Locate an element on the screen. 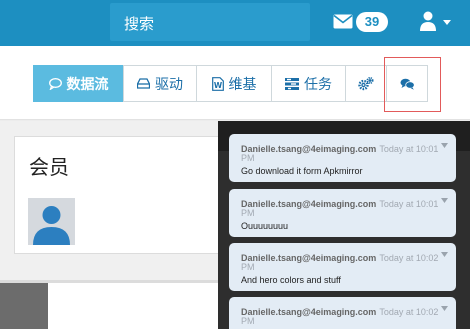 Image resolution: width=470 pixels, height=329 pixels. tab-settings is located at coordinates (366, 83).